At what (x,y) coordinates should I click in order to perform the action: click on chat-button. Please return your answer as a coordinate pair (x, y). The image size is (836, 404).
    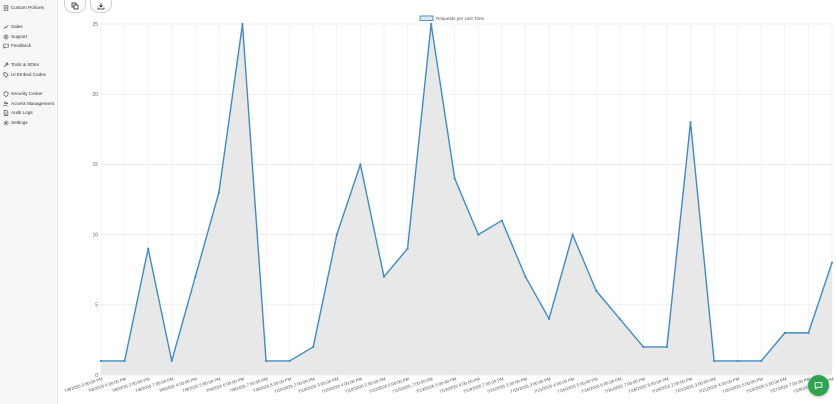
    Looking at the image, I should click on (818, 385).